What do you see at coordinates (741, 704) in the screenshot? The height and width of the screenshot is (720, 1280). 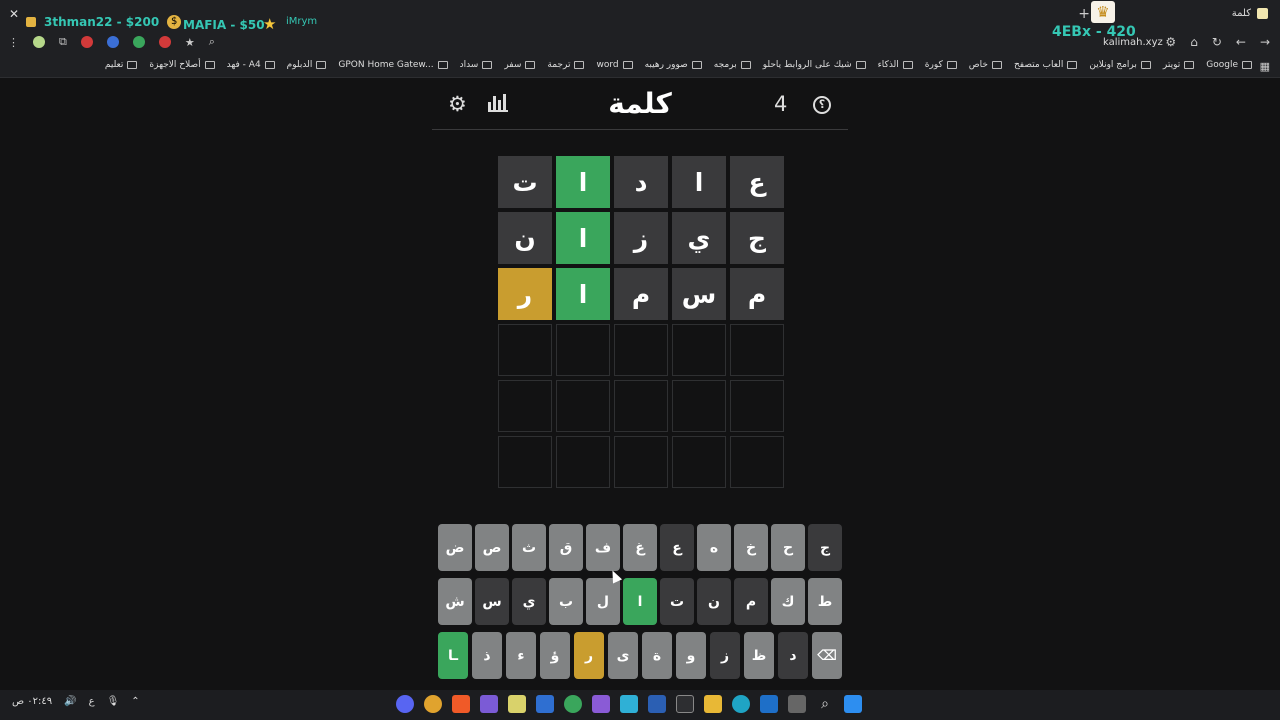 I see `edge-app-icon` at bounding box center [741, 704].